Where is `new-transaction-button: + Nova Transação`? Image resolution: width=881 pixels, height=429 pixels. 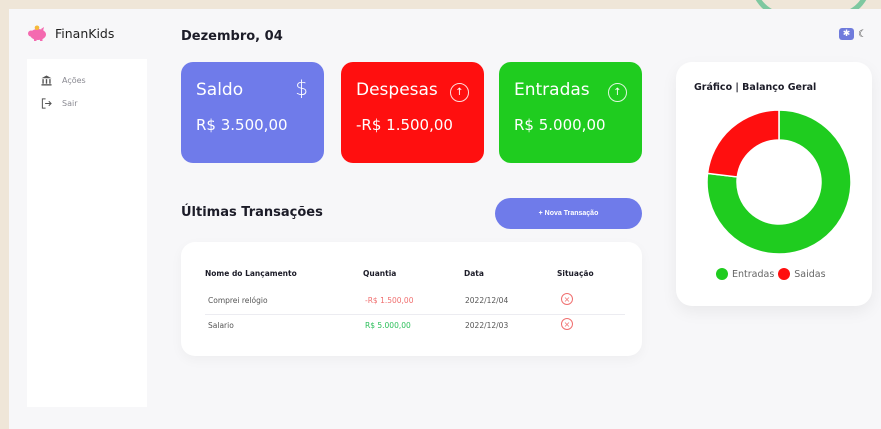 new-transaction-button: + Nova Transação is located at coordinates (568, 213).